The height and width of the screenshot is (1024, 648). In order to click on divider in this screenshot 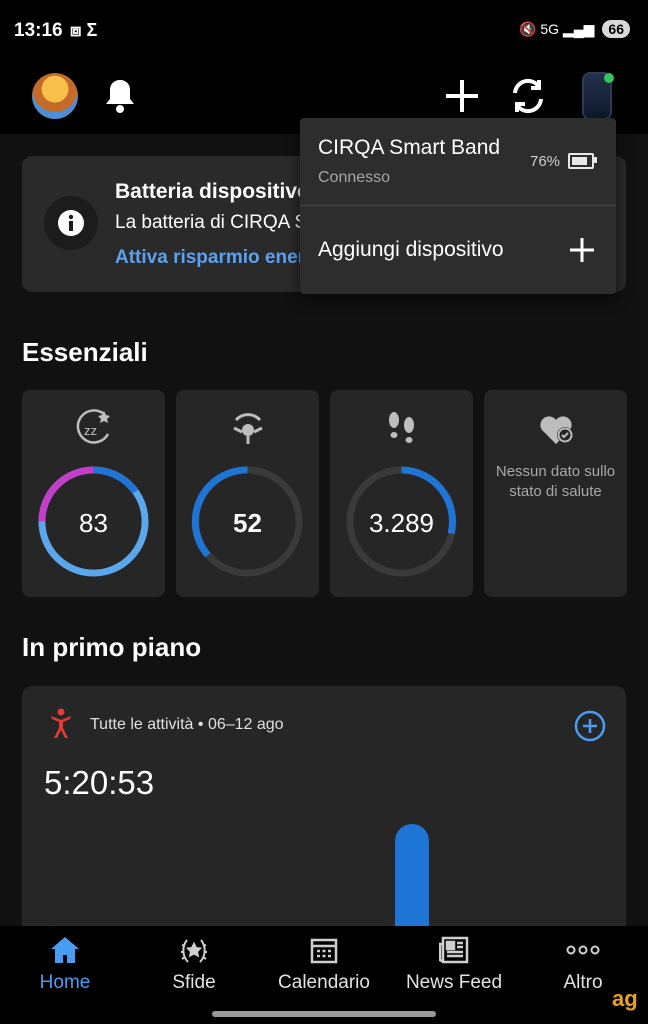, I will do `click(458, 205)`.